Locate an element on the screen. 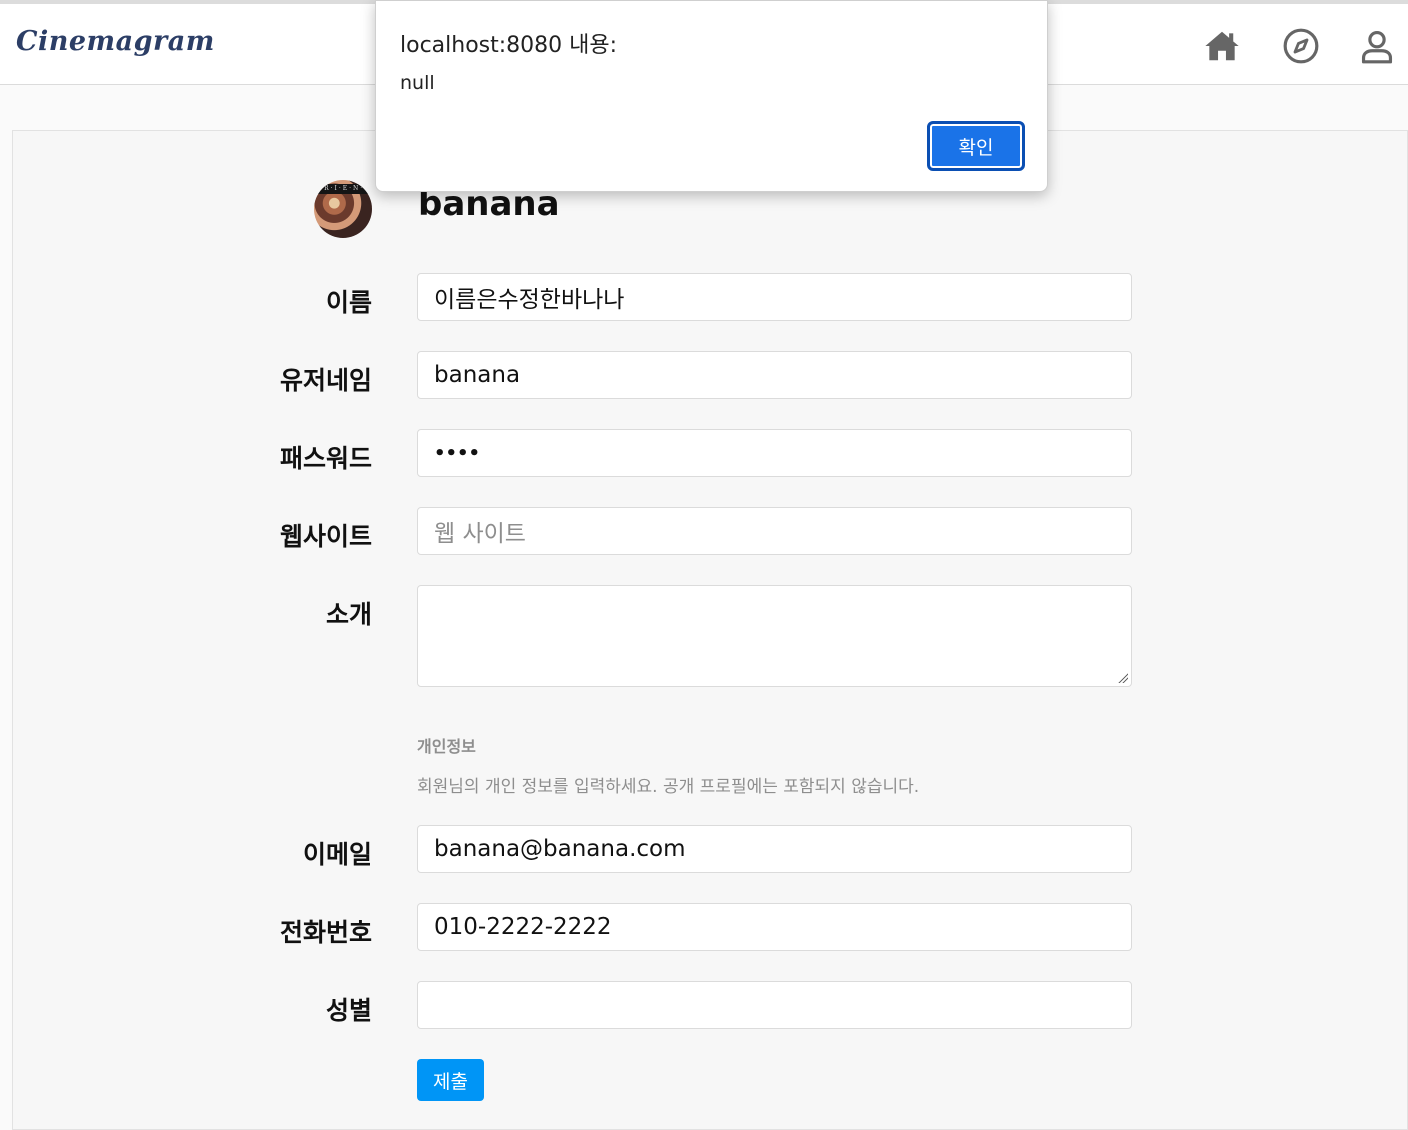  resize-handle is located at coordinates (1123, 678).